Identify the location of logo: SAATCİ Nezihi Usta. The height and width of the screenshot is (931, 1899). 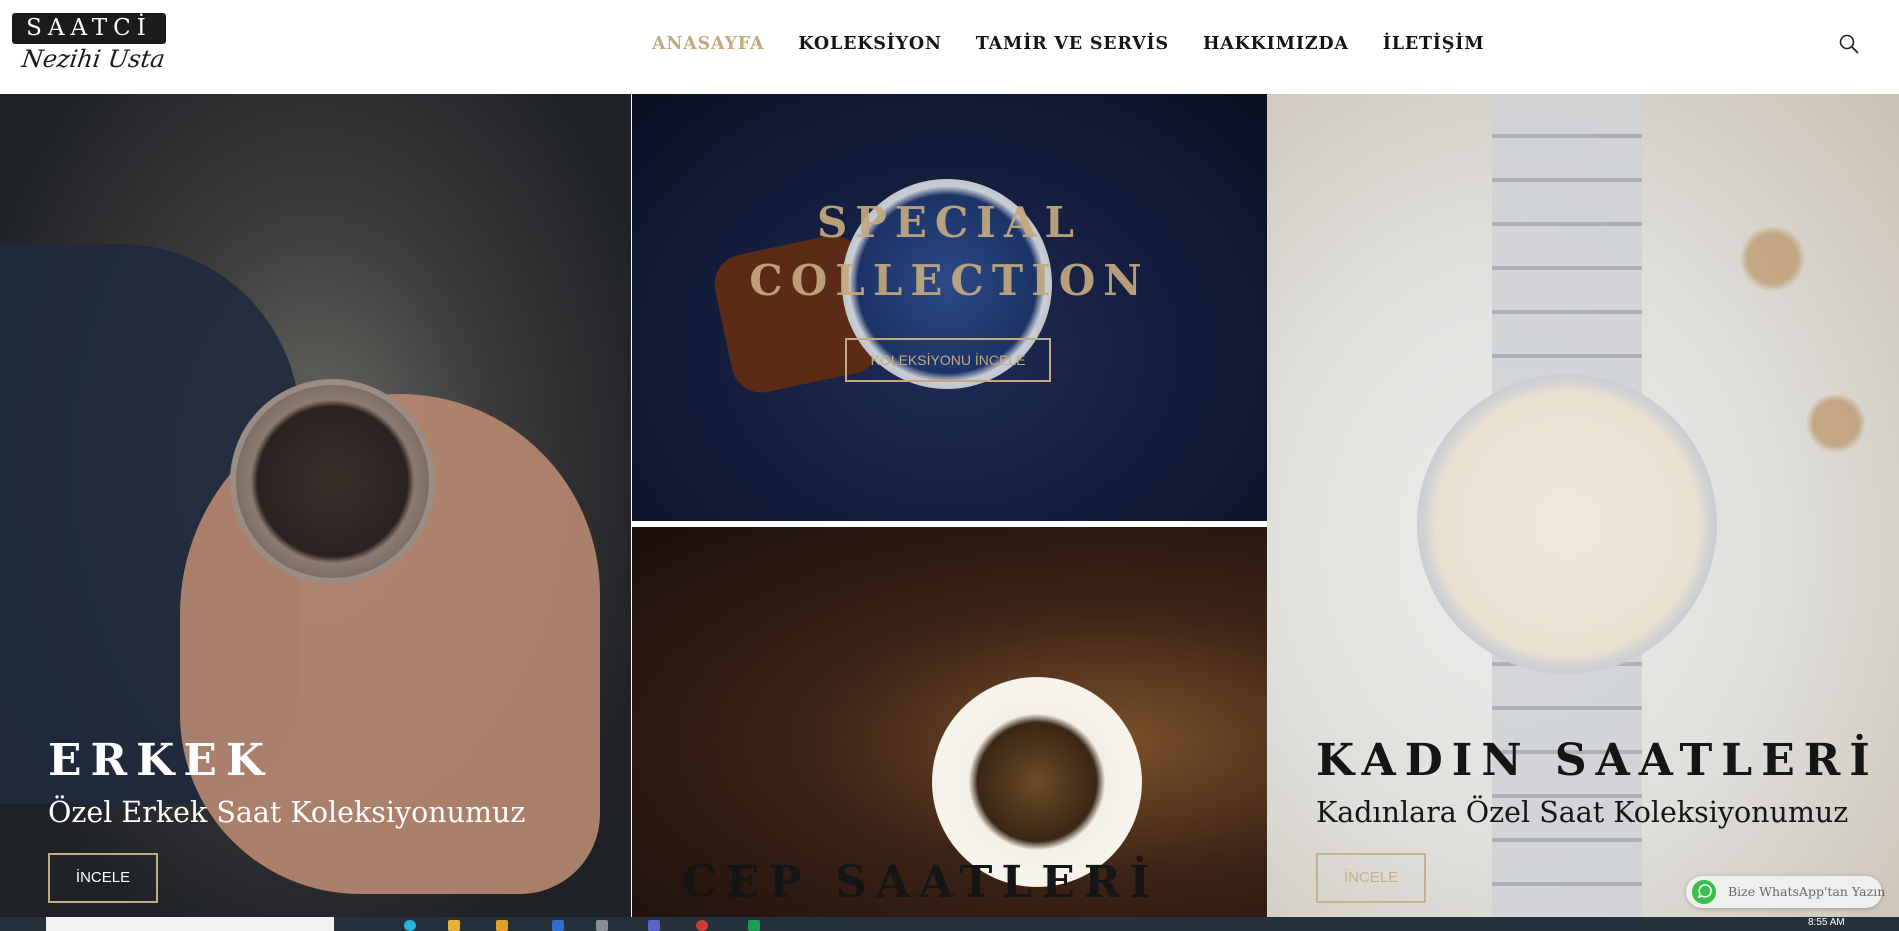
(89, 46).